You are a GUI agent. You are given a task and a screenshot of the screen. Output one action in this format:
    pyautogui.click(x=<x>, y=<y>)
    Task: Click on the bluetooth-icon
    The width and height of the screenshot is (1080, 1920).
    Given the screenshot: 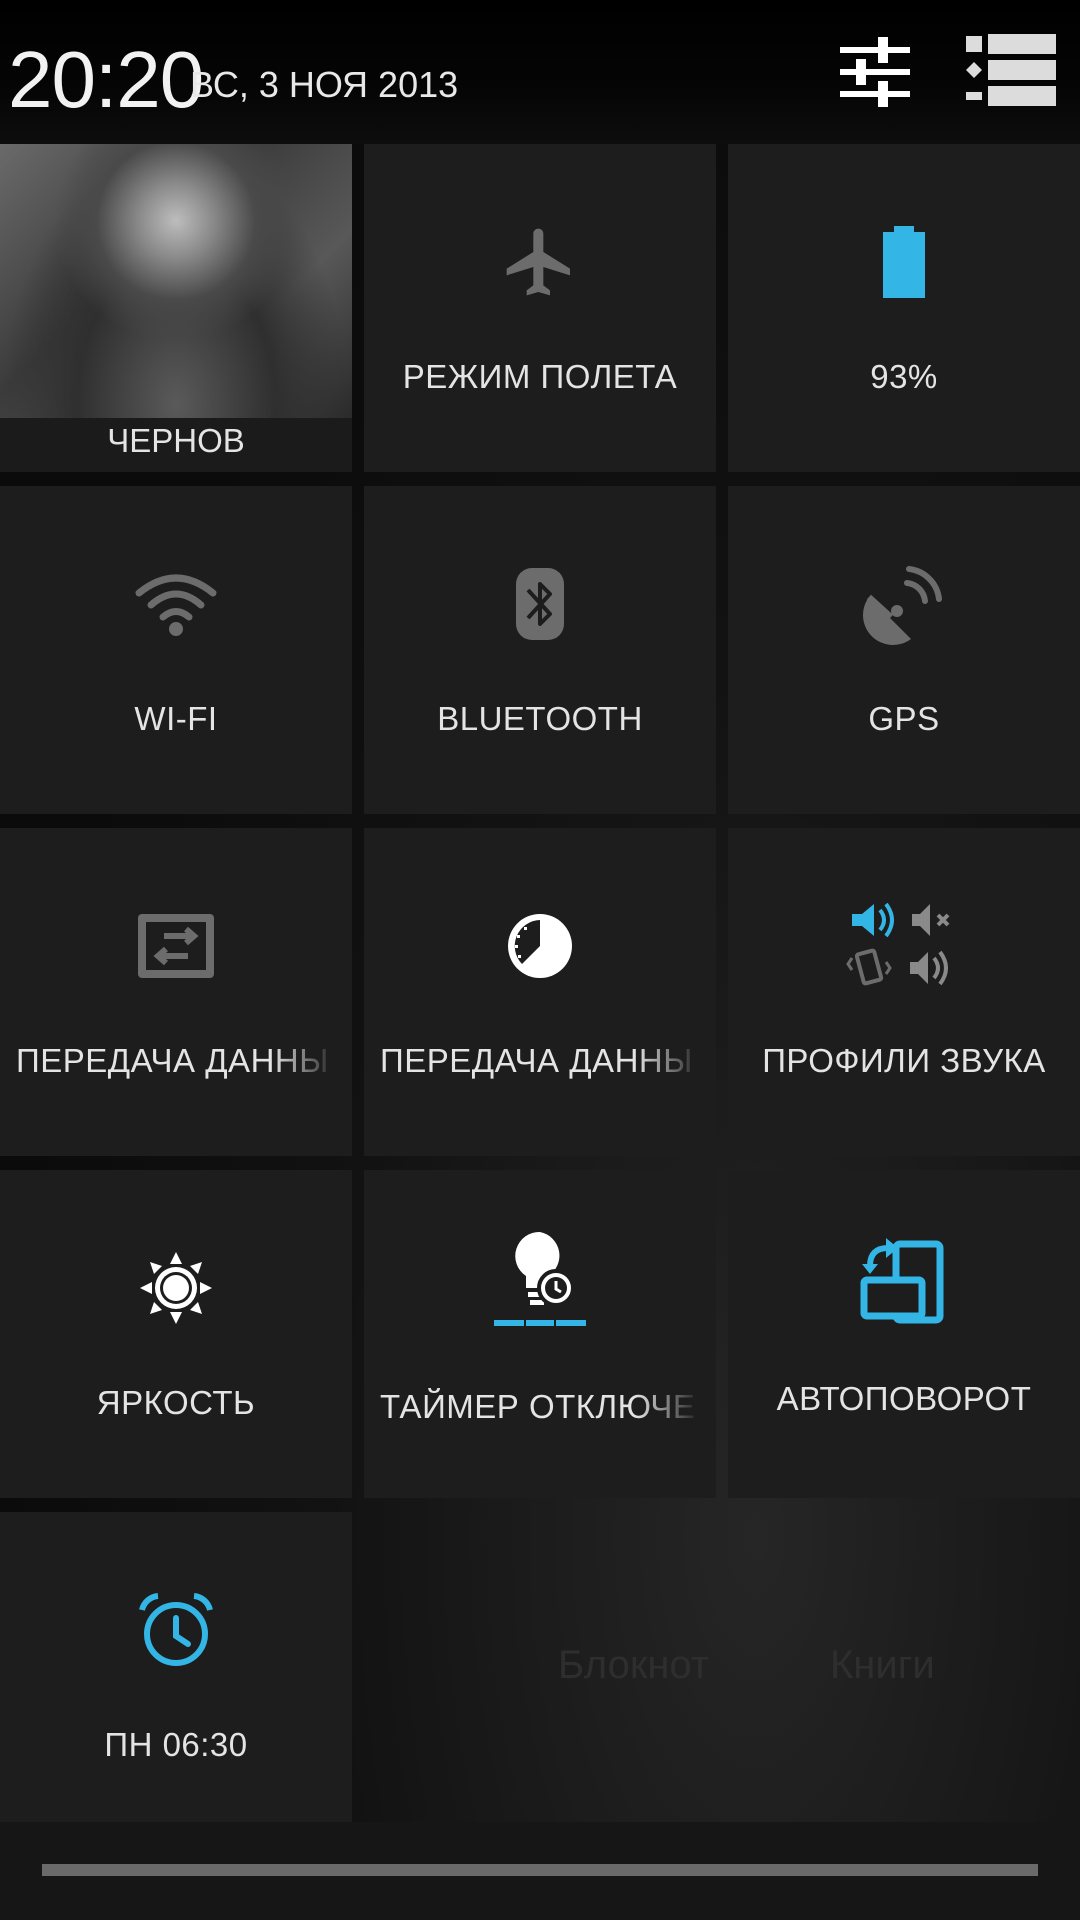 What is the action you would take?
    pyautogui.click(x=540, y=604)
    